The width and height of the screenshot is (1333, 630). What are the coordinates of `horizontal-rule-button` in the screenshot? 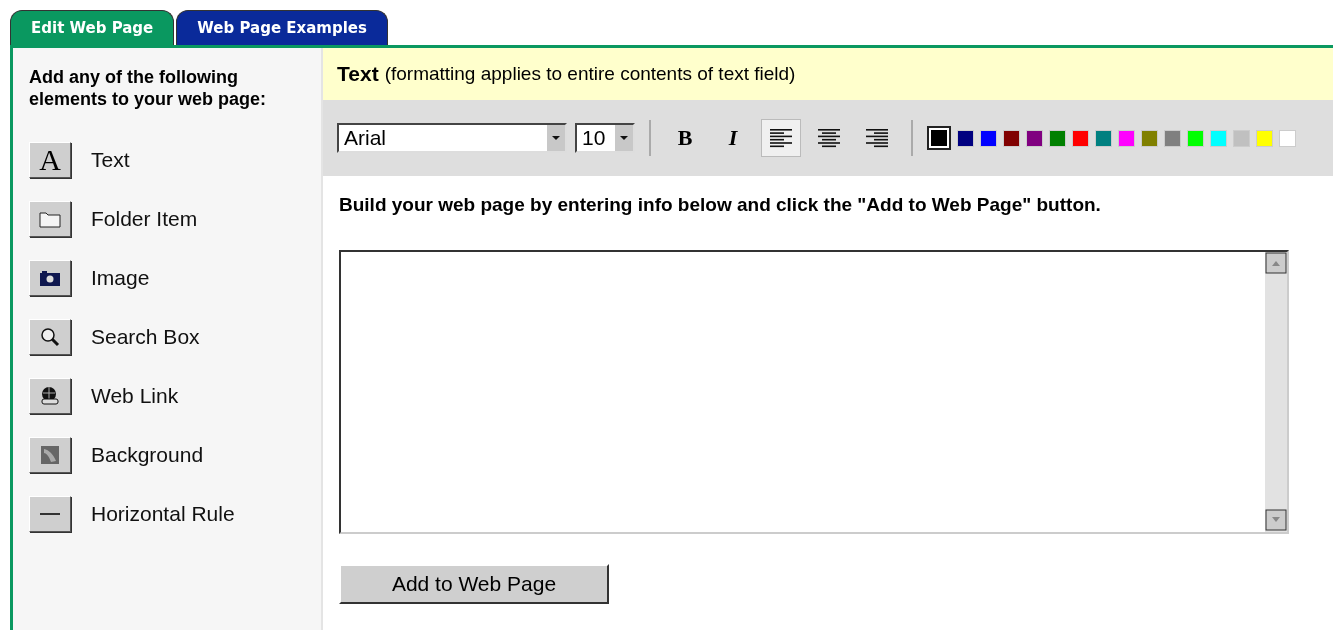 It's located at (50, 513).